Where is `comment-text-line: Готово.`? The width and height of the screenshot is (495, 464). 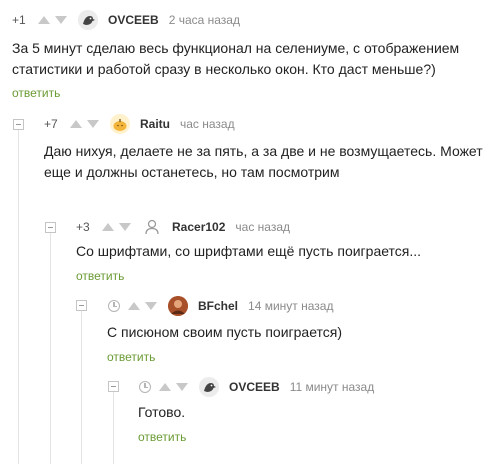
comment-text-line: Готово. is located at coordinates (162, 412).